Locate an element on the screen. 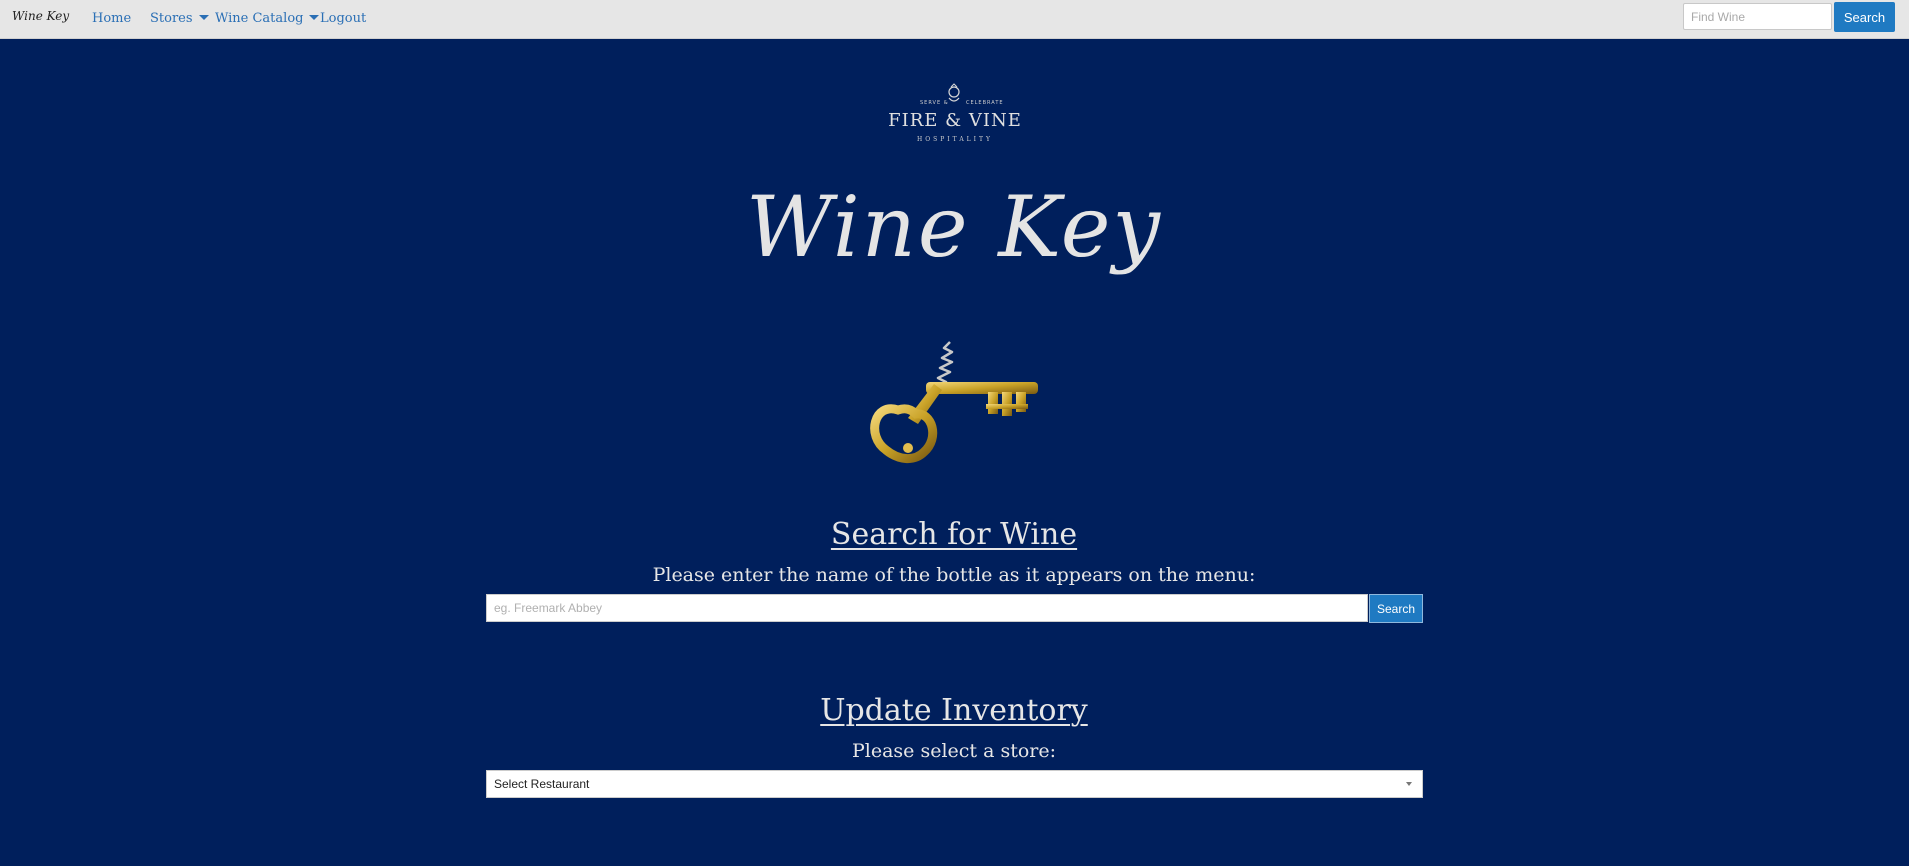  logo-name: FIRE & VINE is located at coordinates (955, 120).